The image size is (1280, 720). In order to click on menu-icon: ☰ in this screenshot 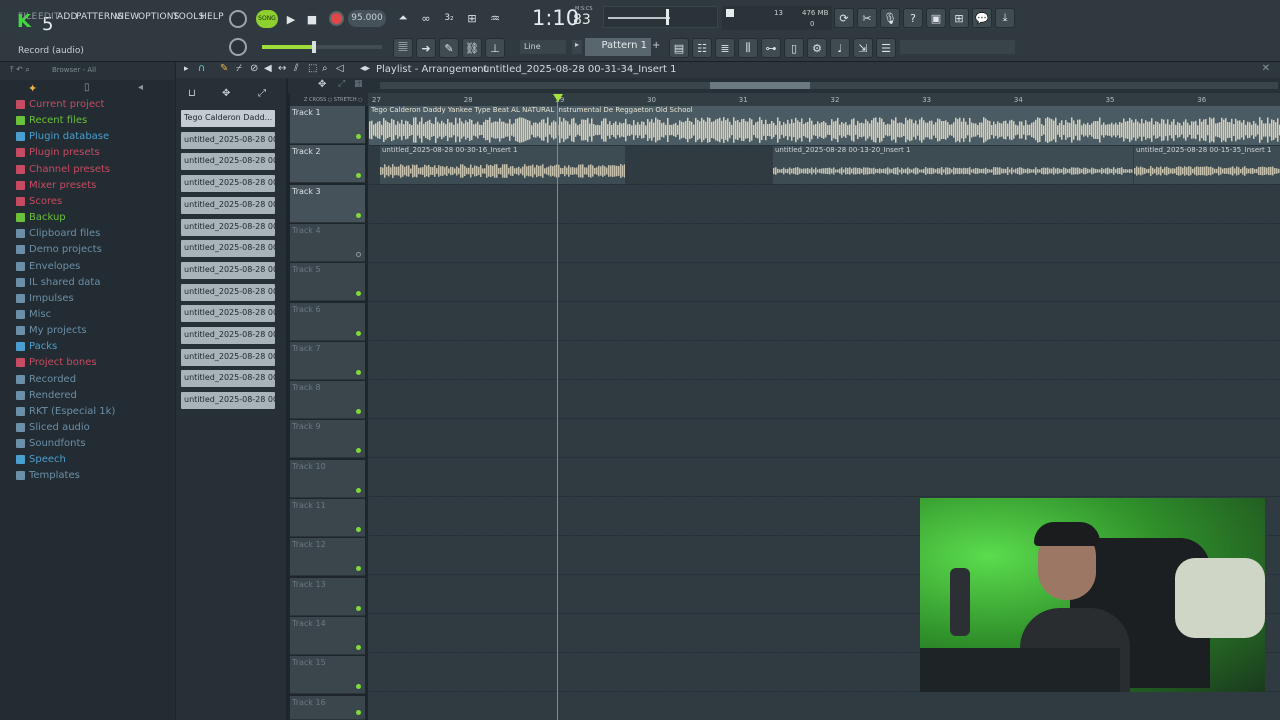, I will do `click(886, 48)`.